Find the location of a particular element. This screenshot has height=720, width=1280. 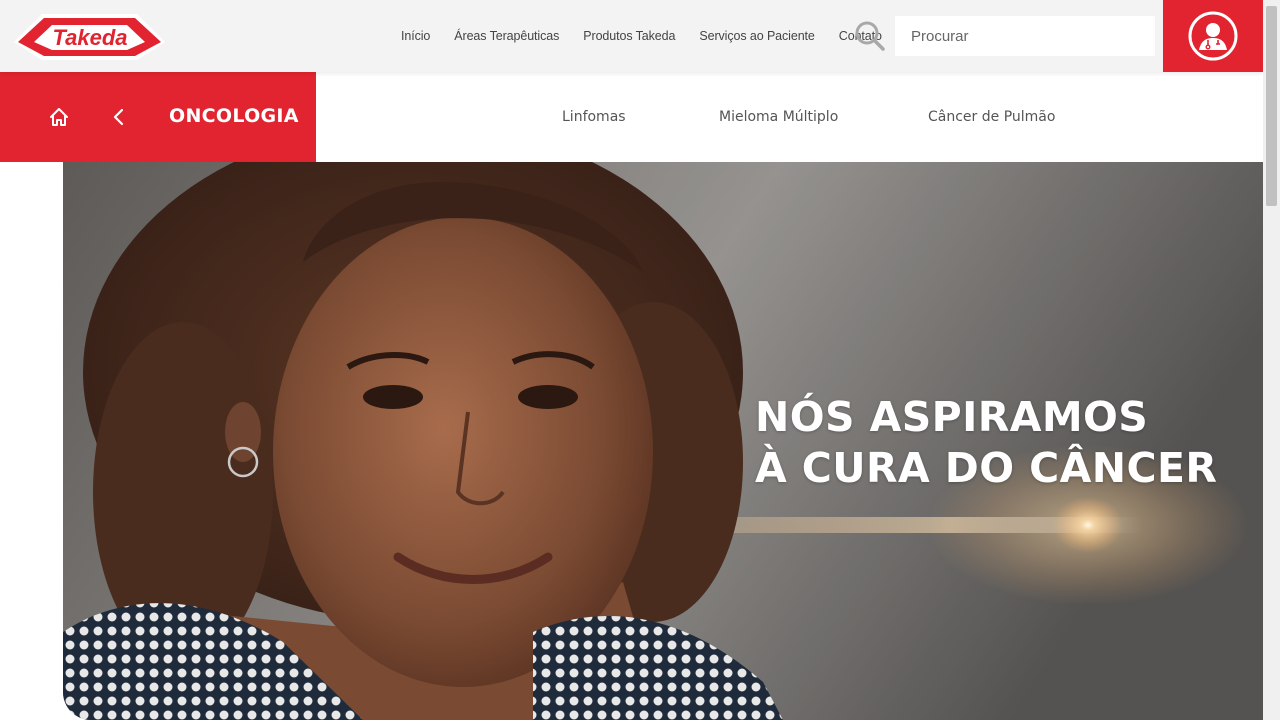

logo-text: Takeda is located at coordinates (89, 37).